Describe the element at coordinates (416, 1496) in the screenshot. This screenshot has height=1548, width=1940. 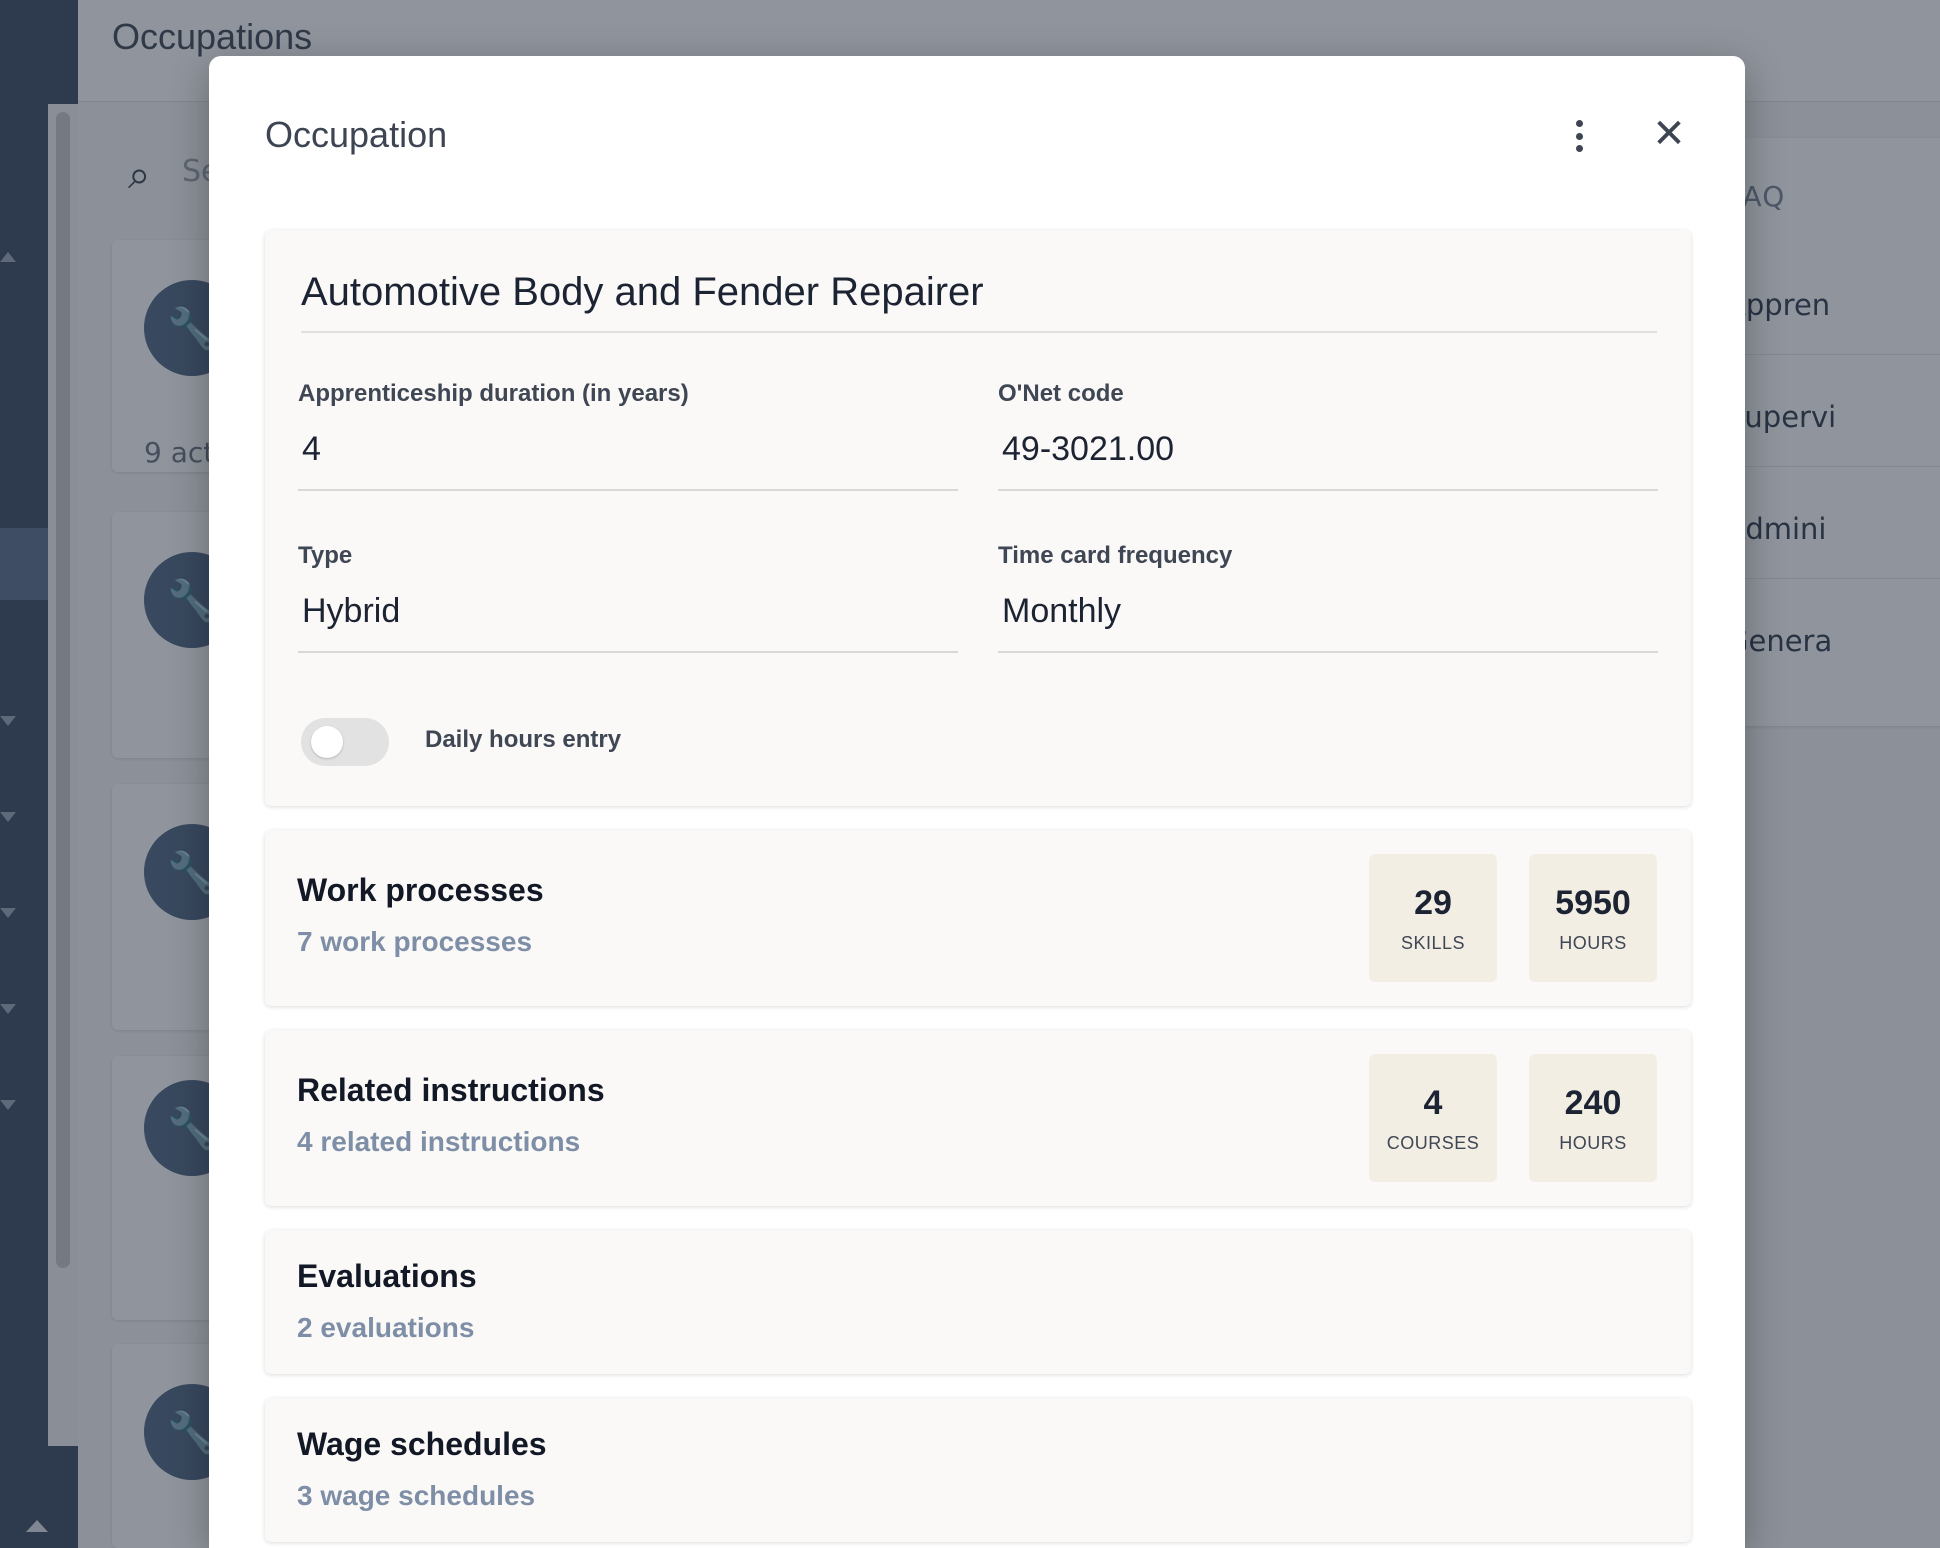
I see `wage-schedules-link: 3 wage schedules` at that location.